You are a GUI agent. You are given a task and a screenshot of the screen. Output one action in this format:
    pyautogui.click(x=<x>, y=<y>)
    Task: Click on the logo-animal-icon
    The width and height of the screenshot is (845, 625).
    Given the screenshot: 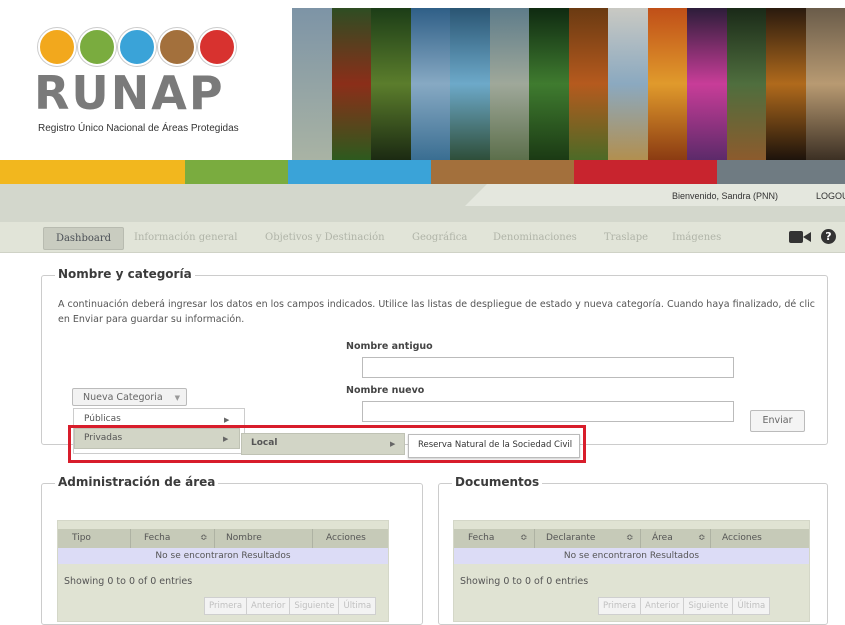 What is the action you would take?
    pyautogui.click(x=217, y=47)
    